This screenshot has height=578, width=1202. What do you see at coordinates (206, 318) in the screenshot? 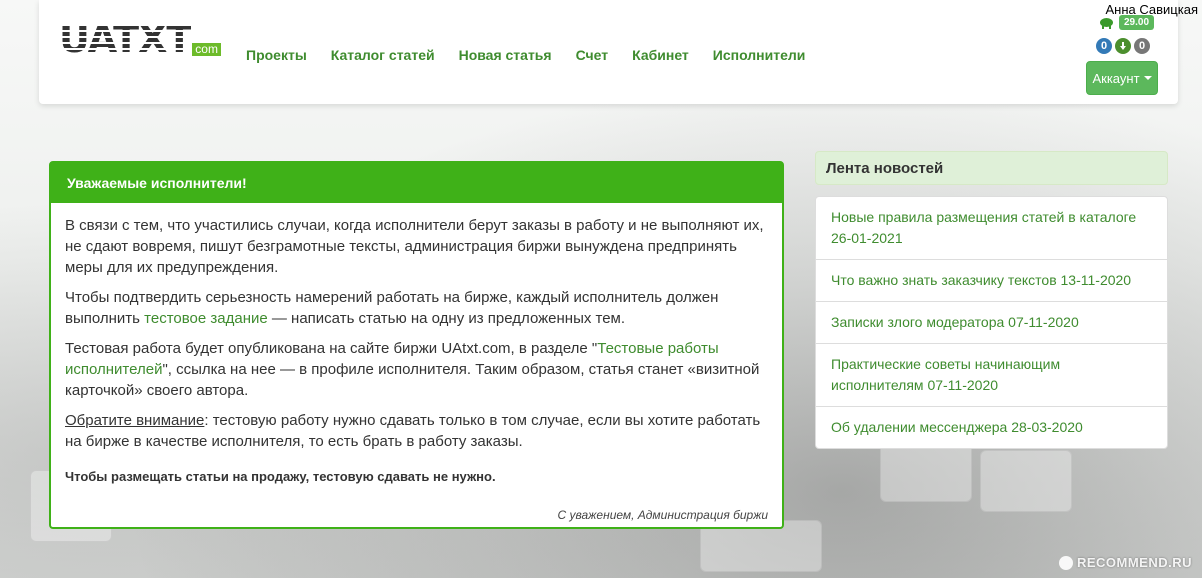
I see `test-task-link: тестовое задание` at bounding box center [206, 318].